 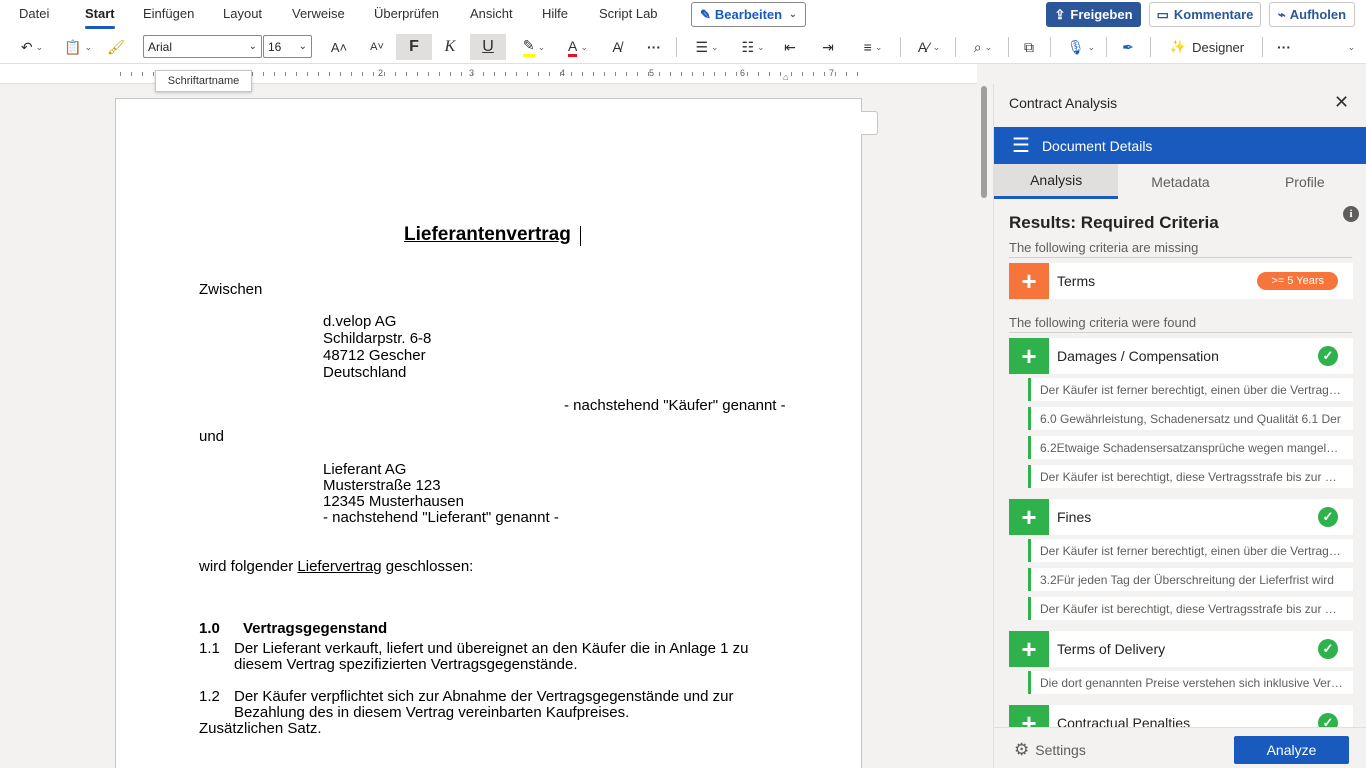 I want to click on toolbar-divider, so click(x=1106, y=47).